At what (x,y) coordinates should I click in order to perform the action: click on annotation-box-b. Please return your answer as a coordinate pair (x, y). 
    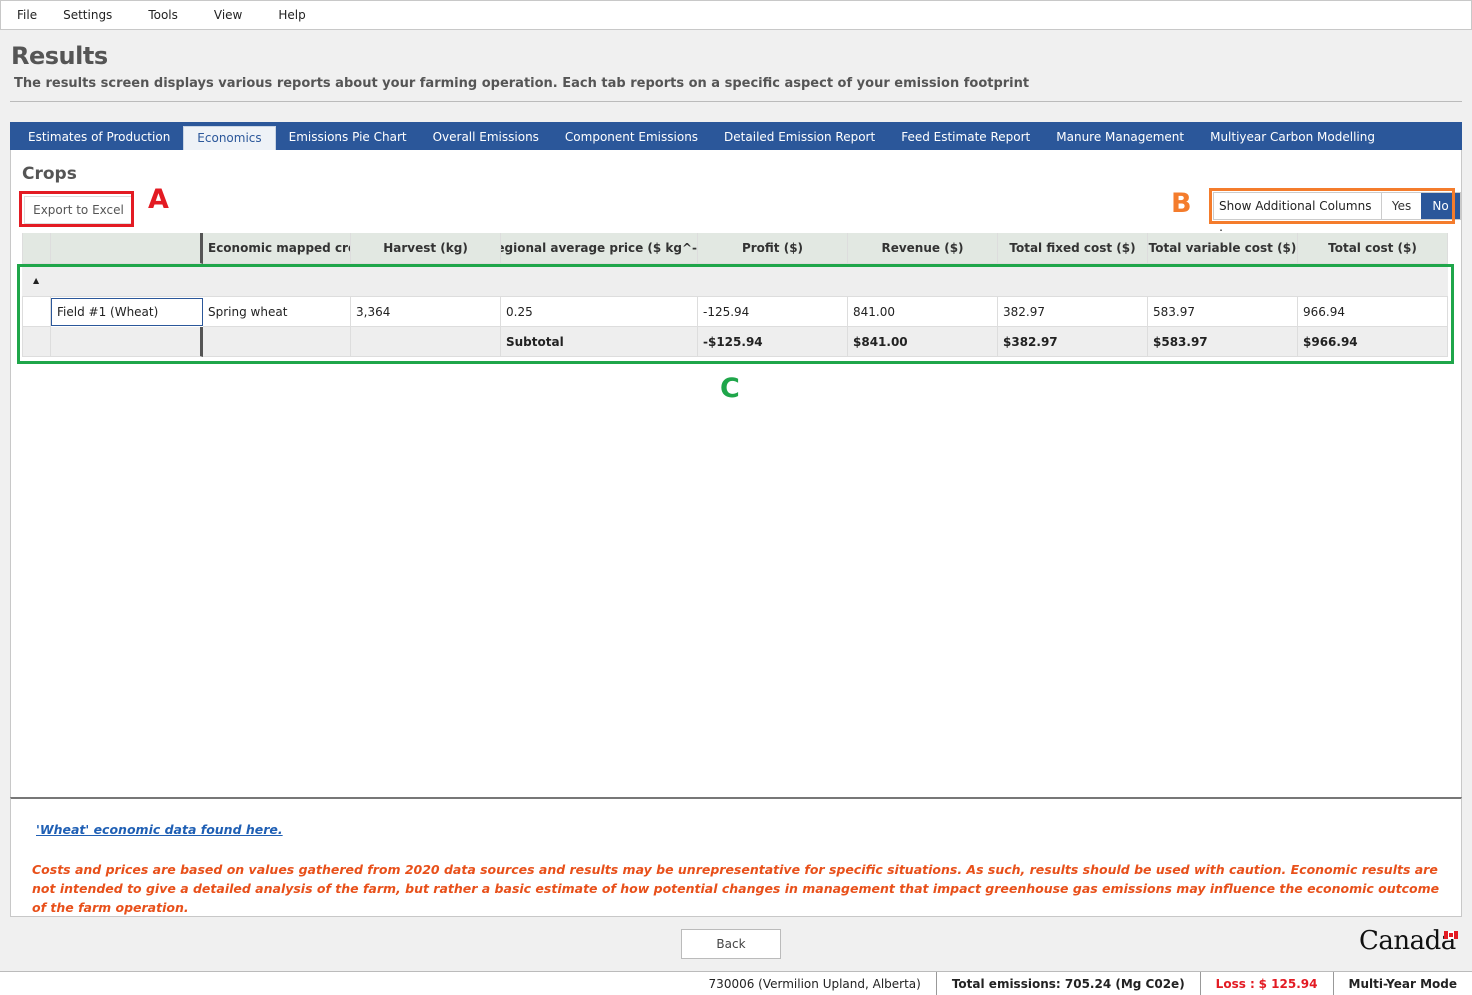
    Looking at the image, I should click on (1332, 206).